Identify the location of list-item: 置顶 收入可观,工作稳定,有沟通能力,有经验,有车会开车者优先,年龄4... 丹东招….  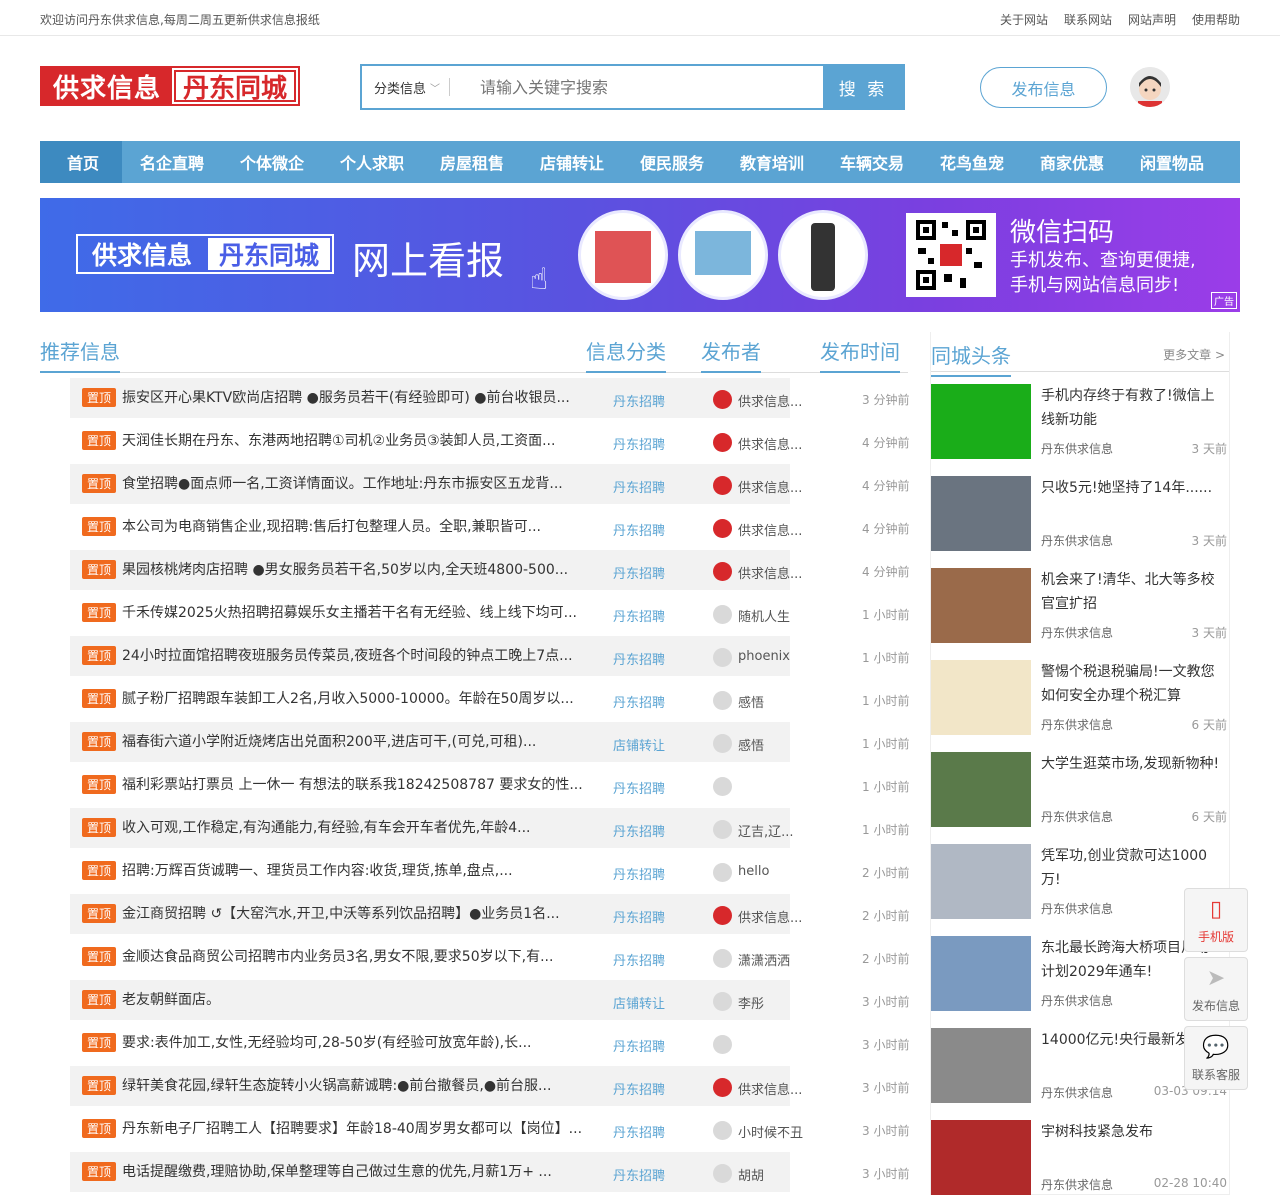
(495, 829).